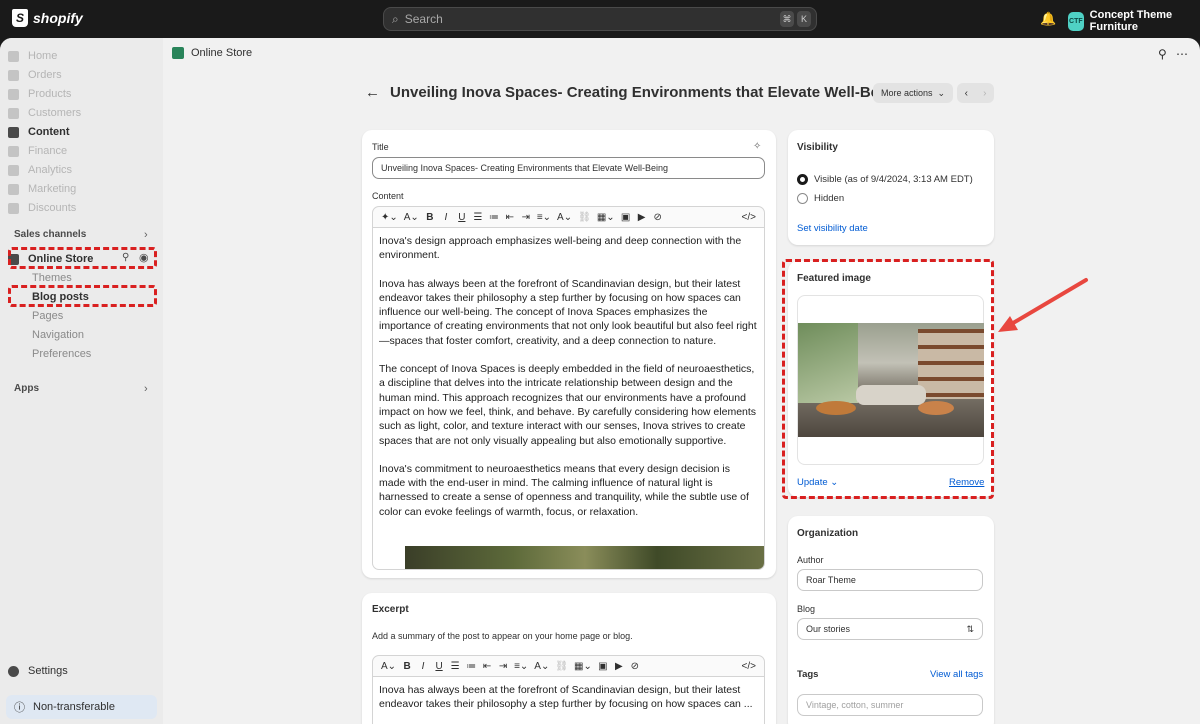  What do you see at coordinates (221, 53) in the screenshot?
I see `breadcrumb-section: Online Store` at bounding box center [221, 53].